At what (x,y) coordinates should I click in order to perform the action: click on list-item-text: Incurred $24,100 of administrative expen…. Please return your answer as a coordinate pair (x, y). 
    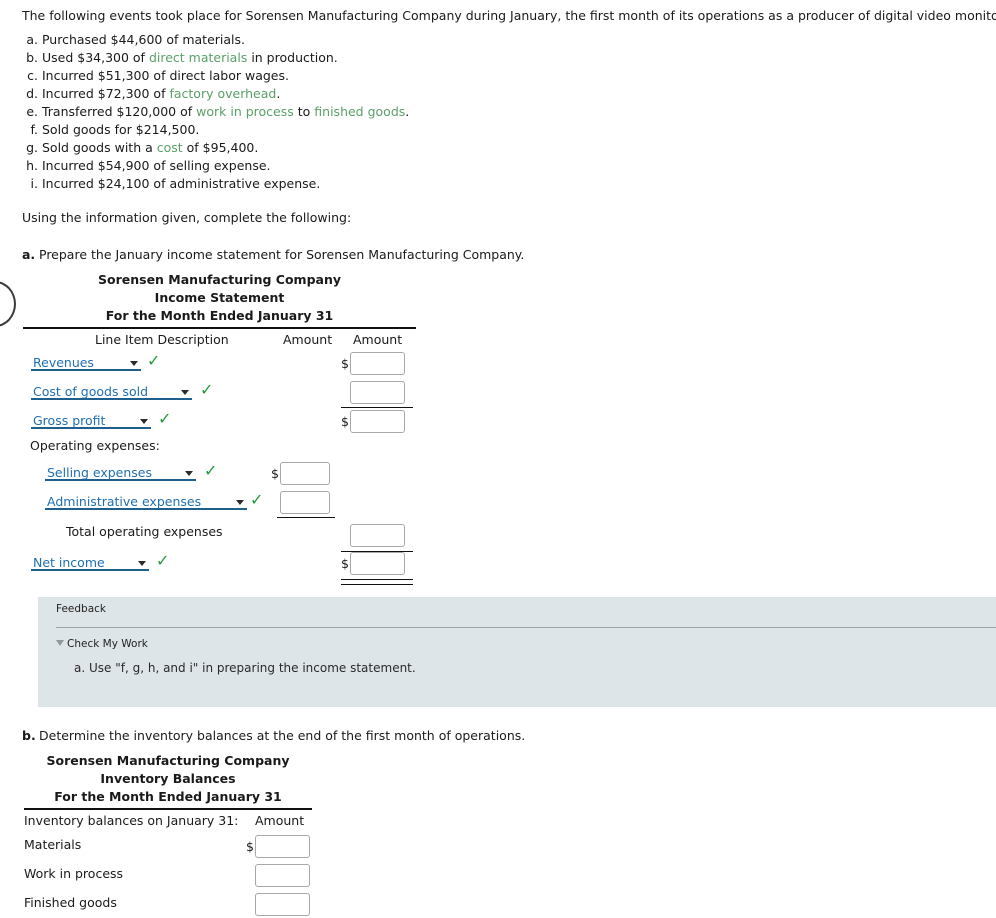
    Looking at the image, I should click on (181, 183).